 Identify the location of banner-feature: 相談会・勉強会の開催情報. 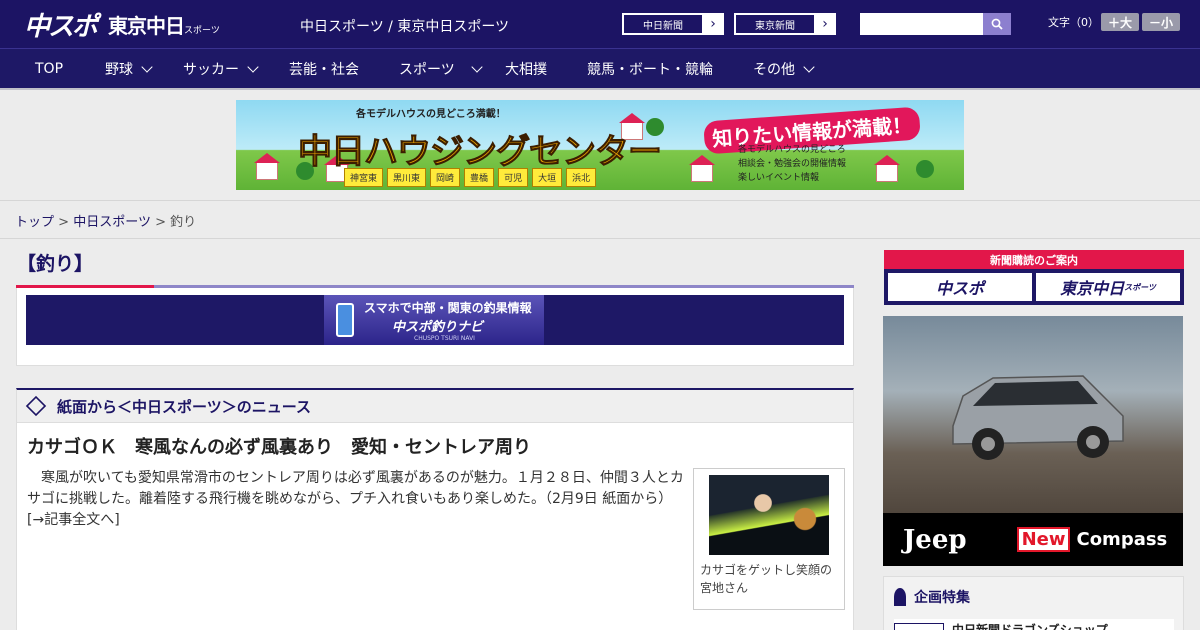
(792, 164).